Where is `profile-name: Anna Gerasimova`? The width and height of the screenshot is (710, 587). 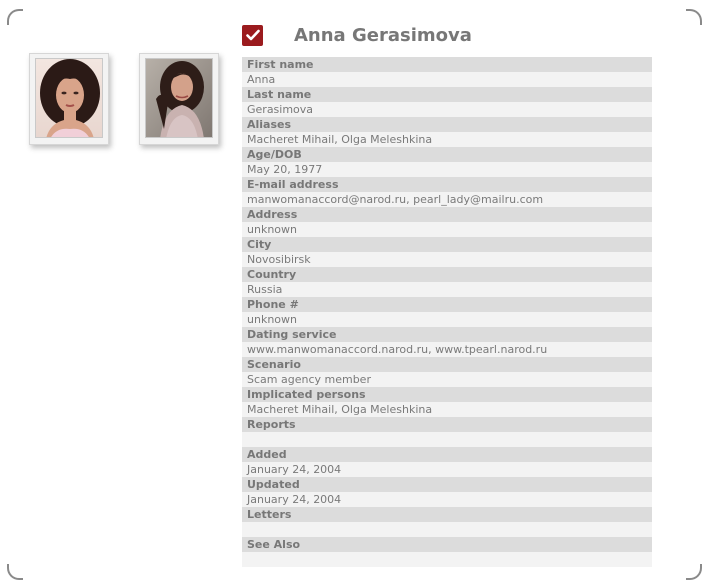
profile-name: Anna Gerasimova is located at coordinates (383, 35).